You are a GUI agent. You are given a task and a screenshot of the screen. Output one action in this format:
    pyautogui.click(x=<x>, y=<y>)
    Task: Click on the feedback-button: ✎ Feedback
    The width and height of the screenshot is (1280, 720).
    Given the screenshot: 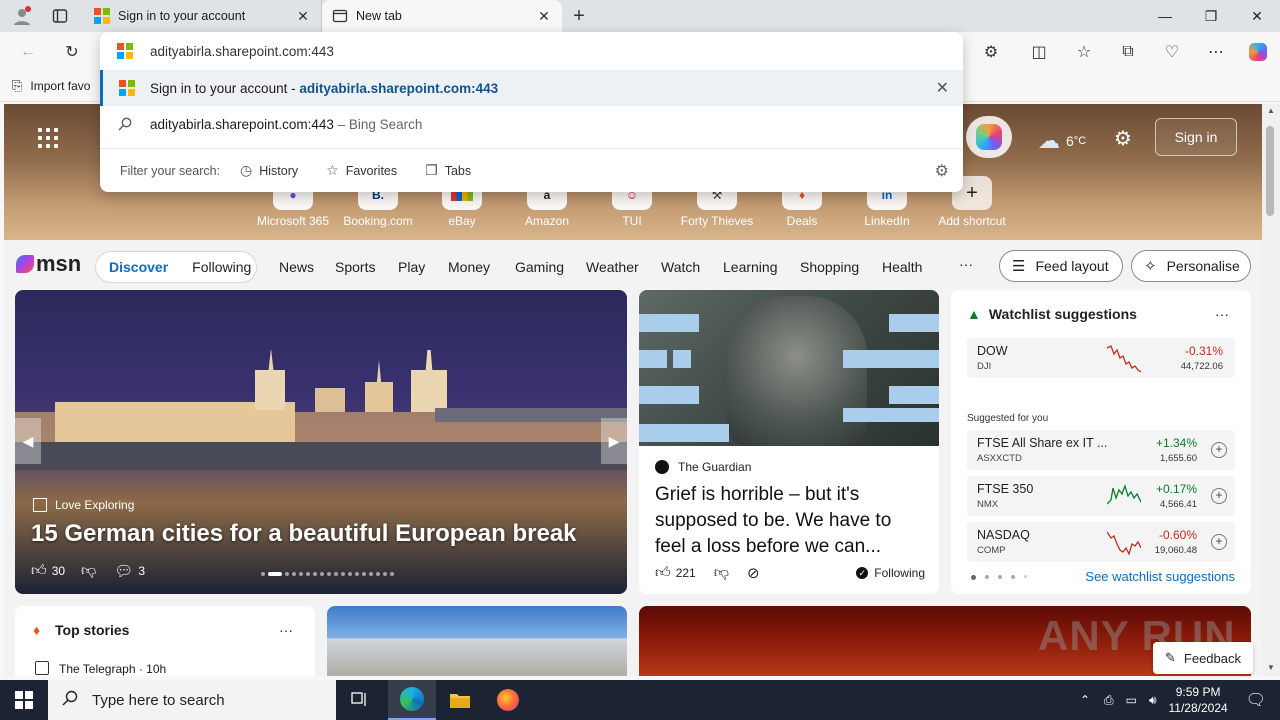 What is the action you would take?
    pyautogui.click(x=1203, y=658)
    